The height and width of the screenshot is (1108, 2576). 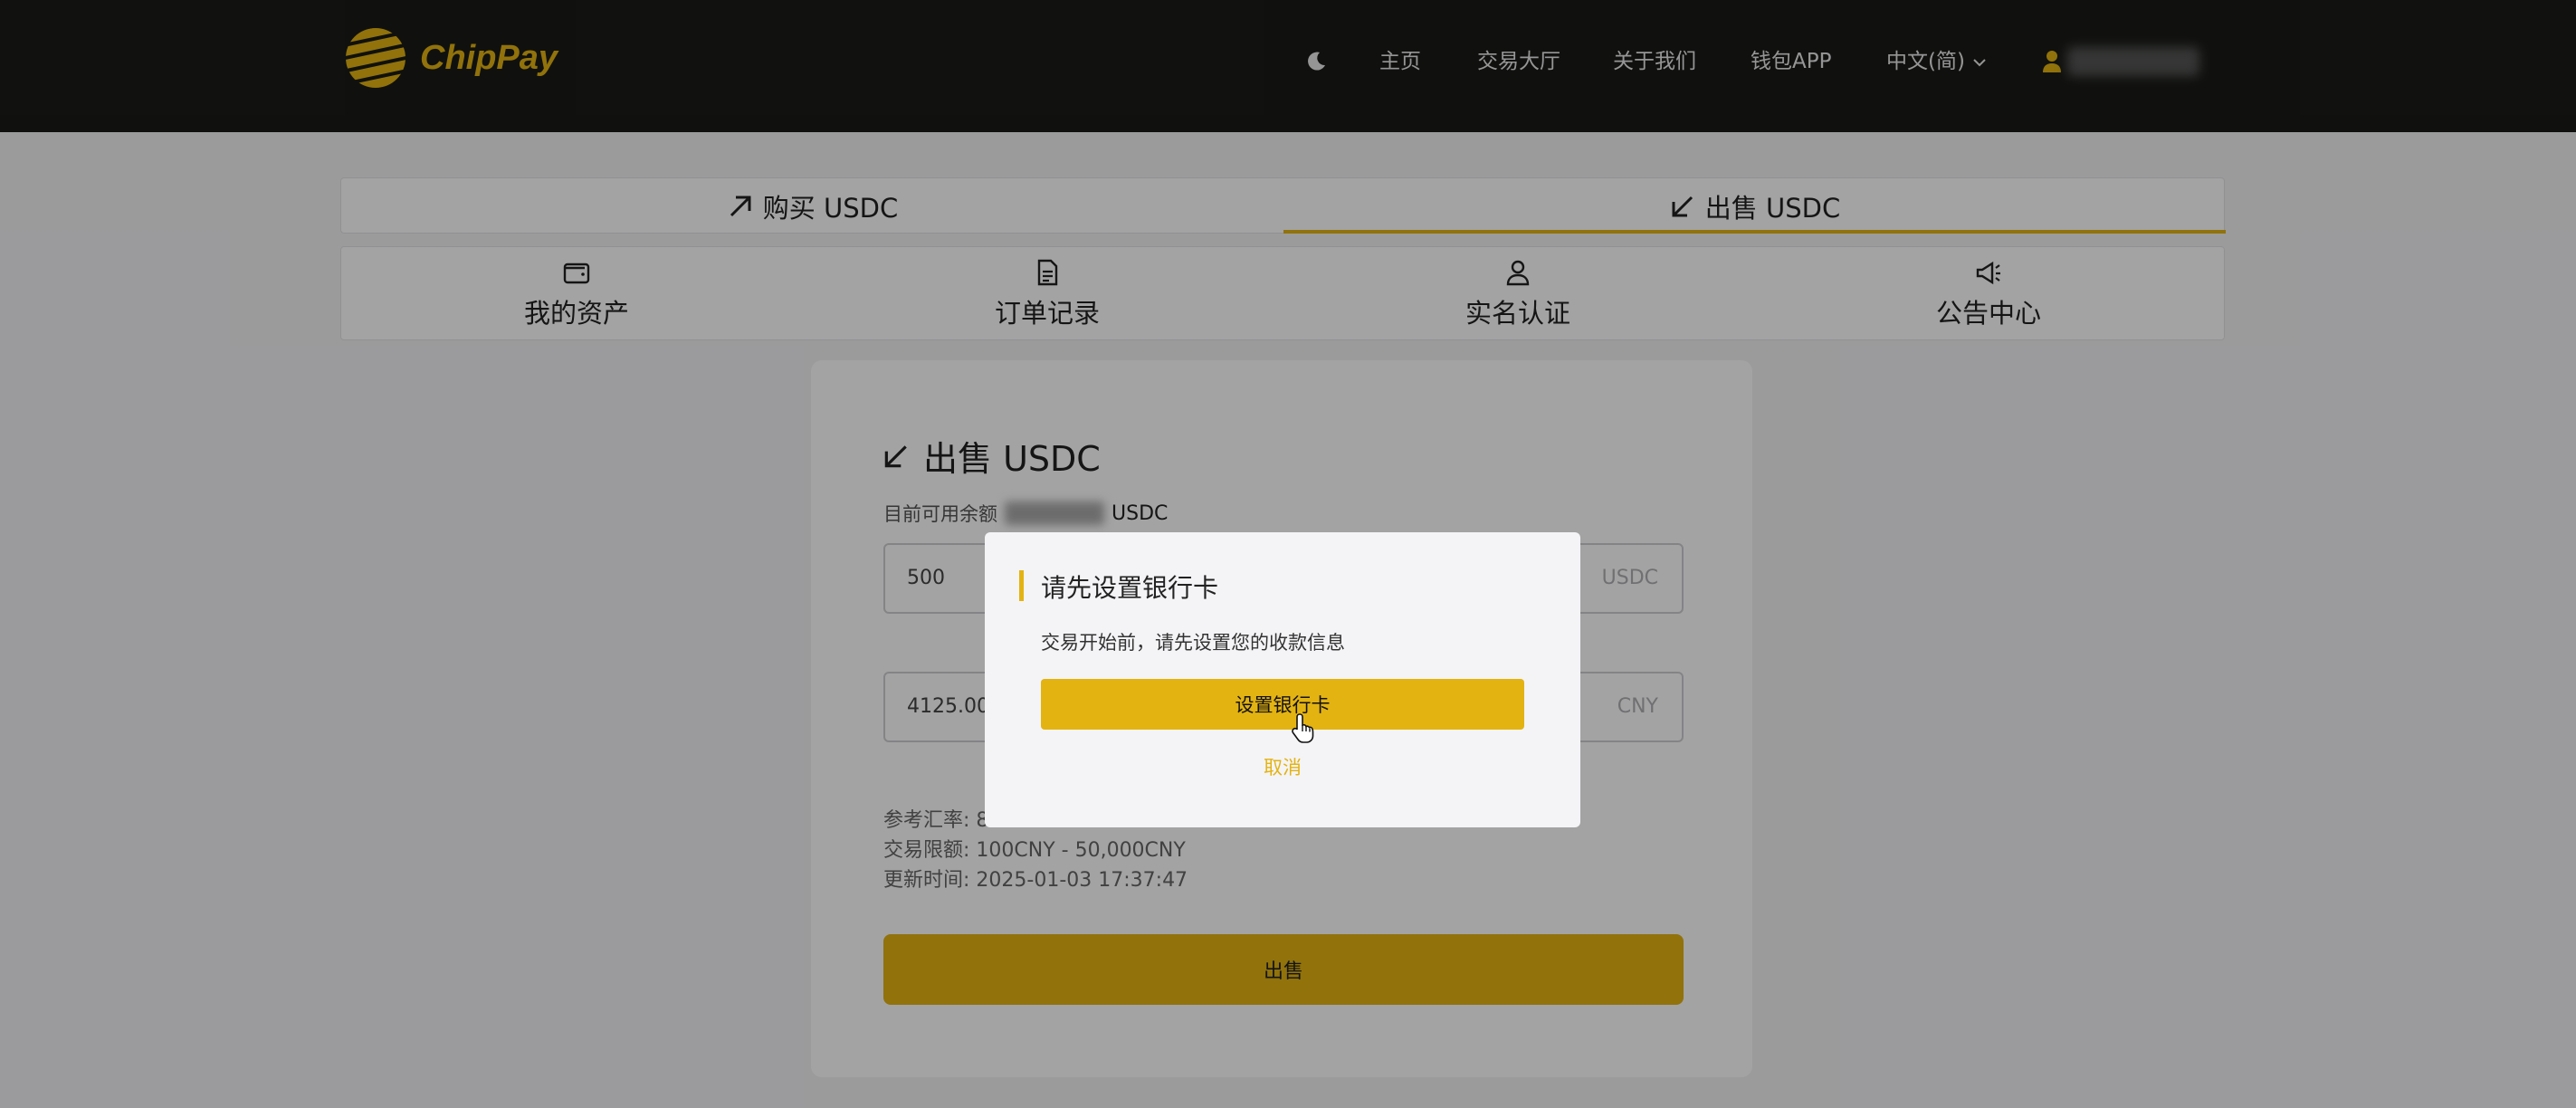 What do you see at coordinates (1022, 585) in the screenshot?
I see `modal-title-accent` at bounding box center [1022, 585].